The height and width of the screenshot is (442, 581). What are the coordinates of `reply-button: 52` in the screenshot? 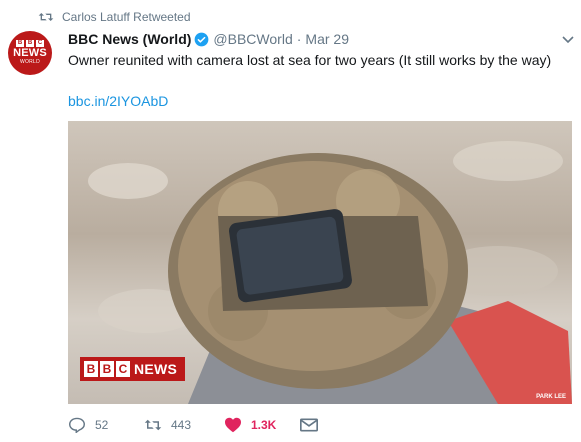 It's located at (106, 425).